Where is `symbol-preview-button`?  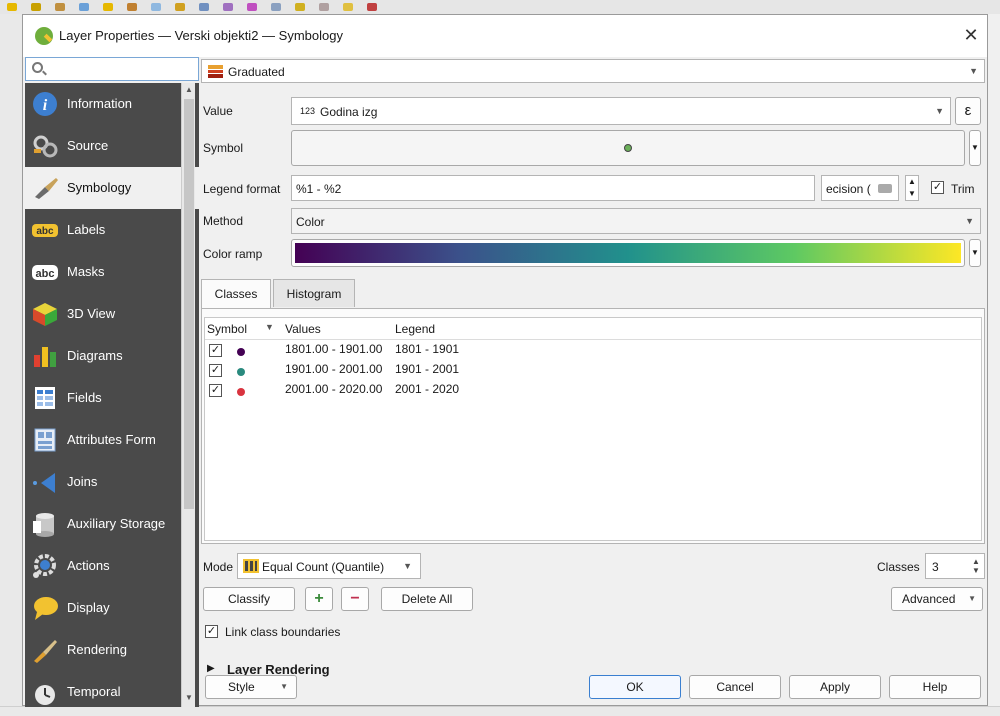 symbol-preview-button is located at coordinates (628, 148).